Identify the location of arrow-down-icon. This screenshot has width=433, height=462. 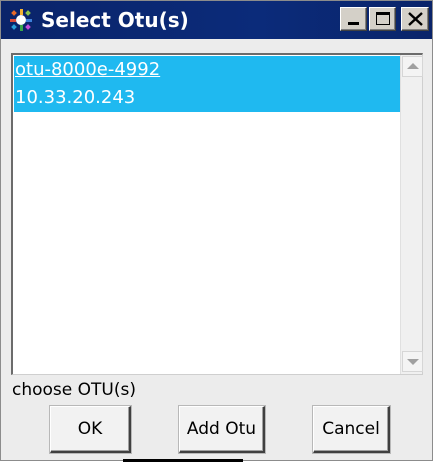
(413, 362).